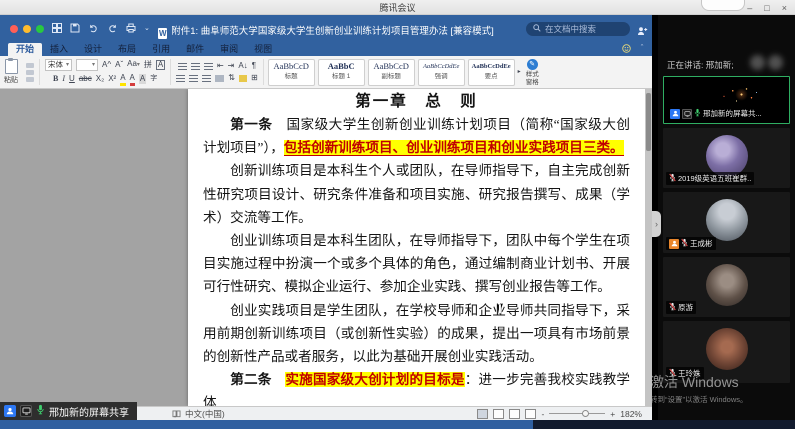  What do you see at coordinates (194, 78) in the screenshot?
I see `align-center-button` at bounding box center [194, 78].